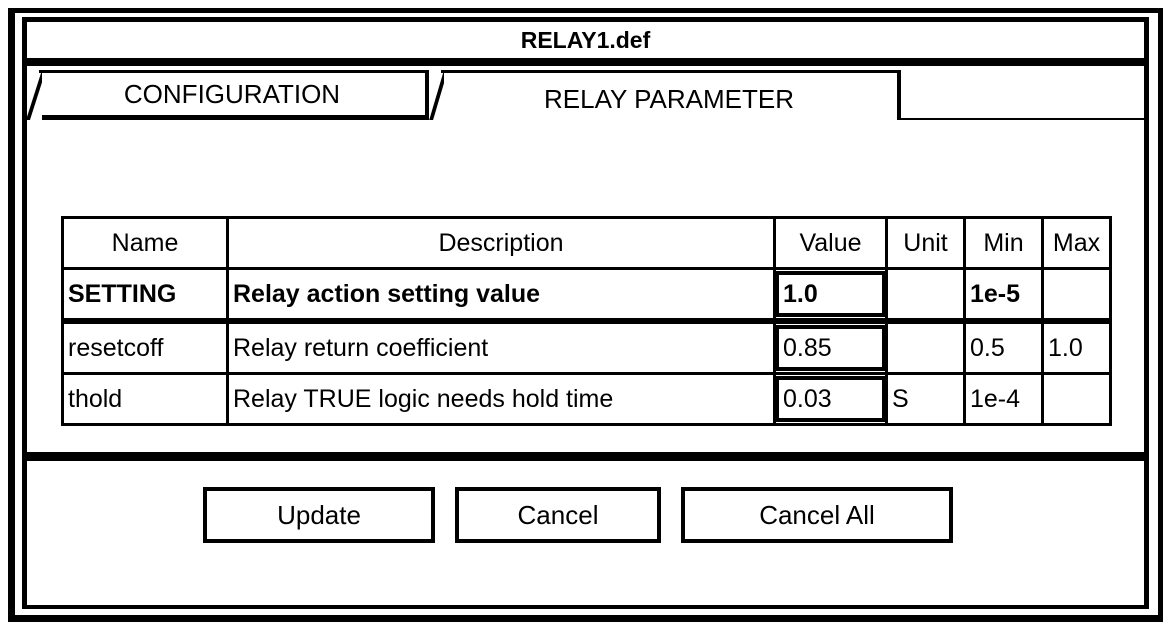 The image size is (1171, 634). I want to click on cell-name: resetcoff, so click(145, 347).